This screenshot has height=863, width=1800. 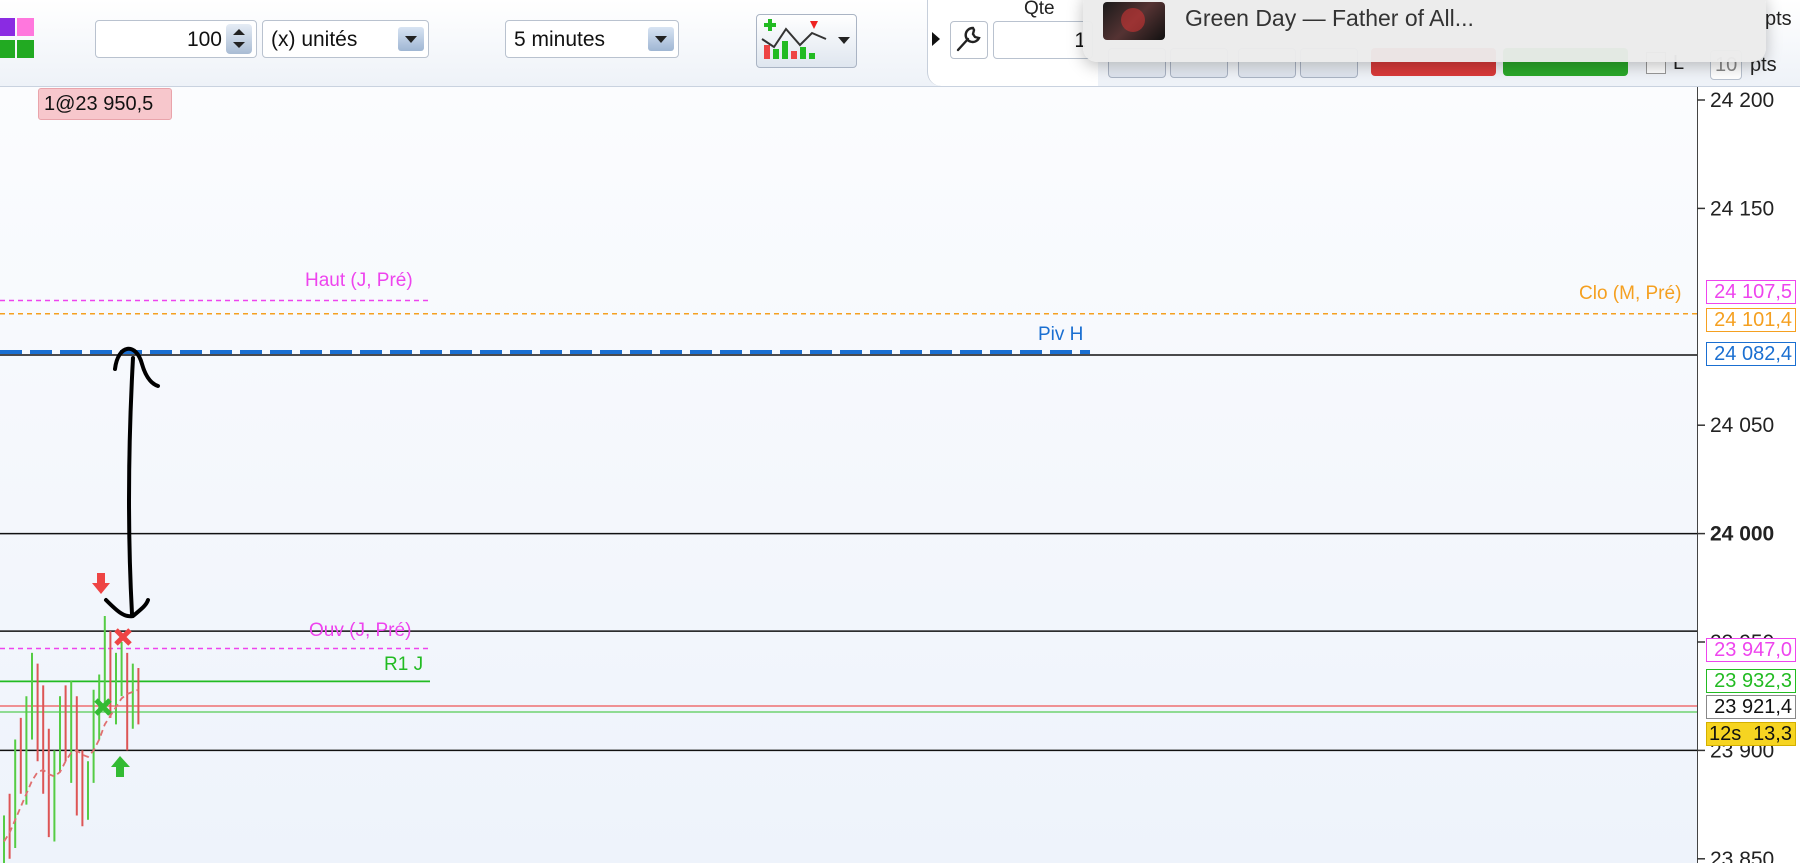 What do you see at coordinates (1630, 293) in the screenshot?
I see `clo-label: Clo (M, Pré)` at bounding box center [1630, 293].